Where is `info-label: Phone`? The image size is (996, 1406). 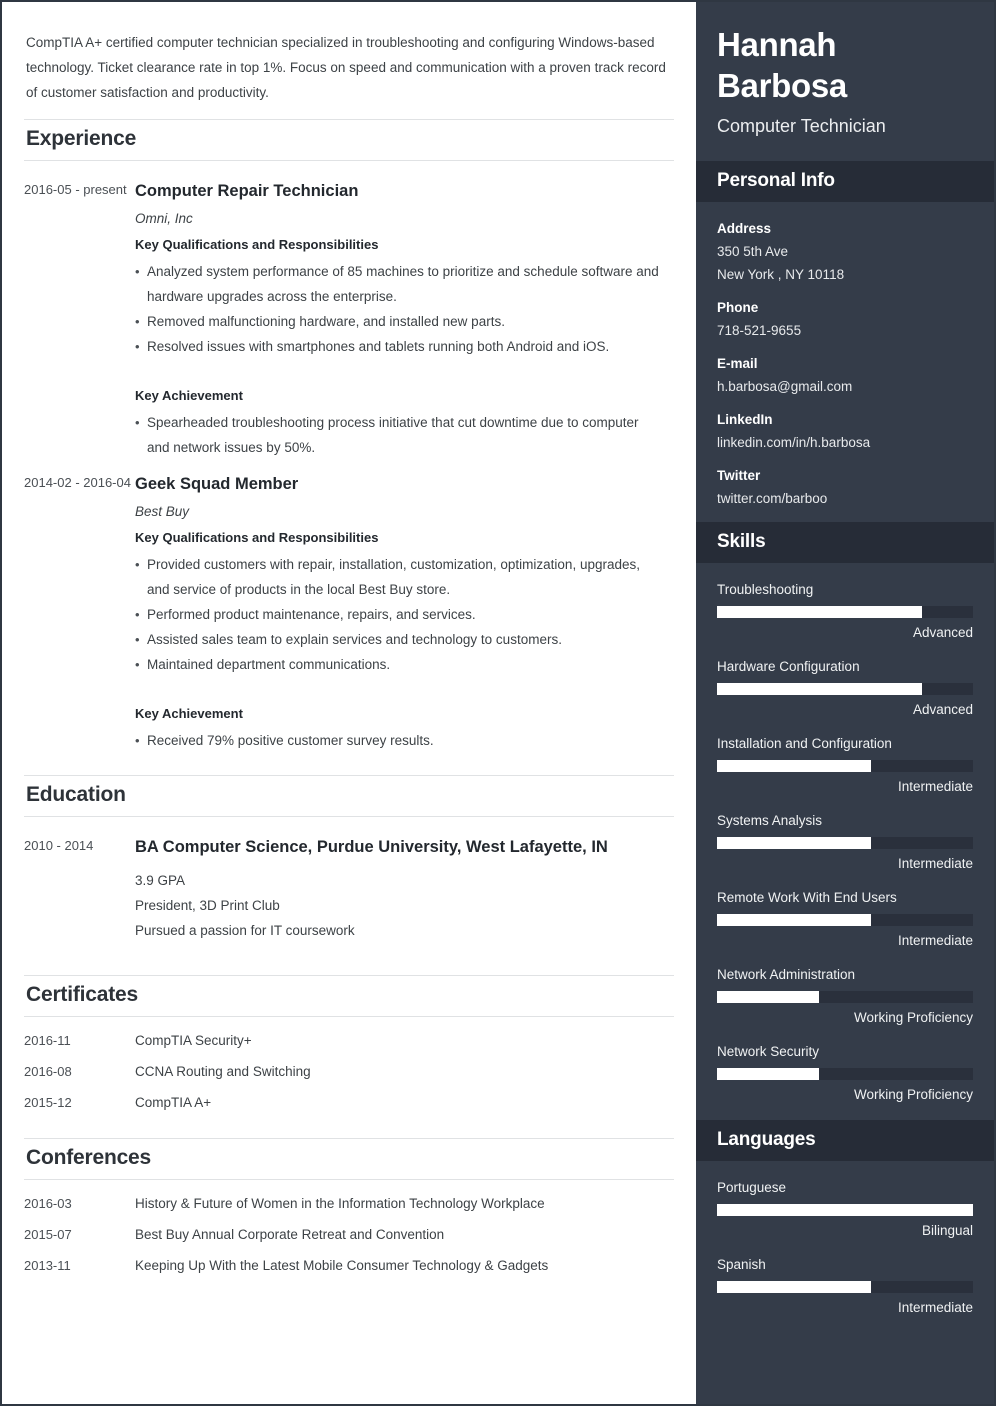
info-label: Phone is located at coordinates (738, 307).